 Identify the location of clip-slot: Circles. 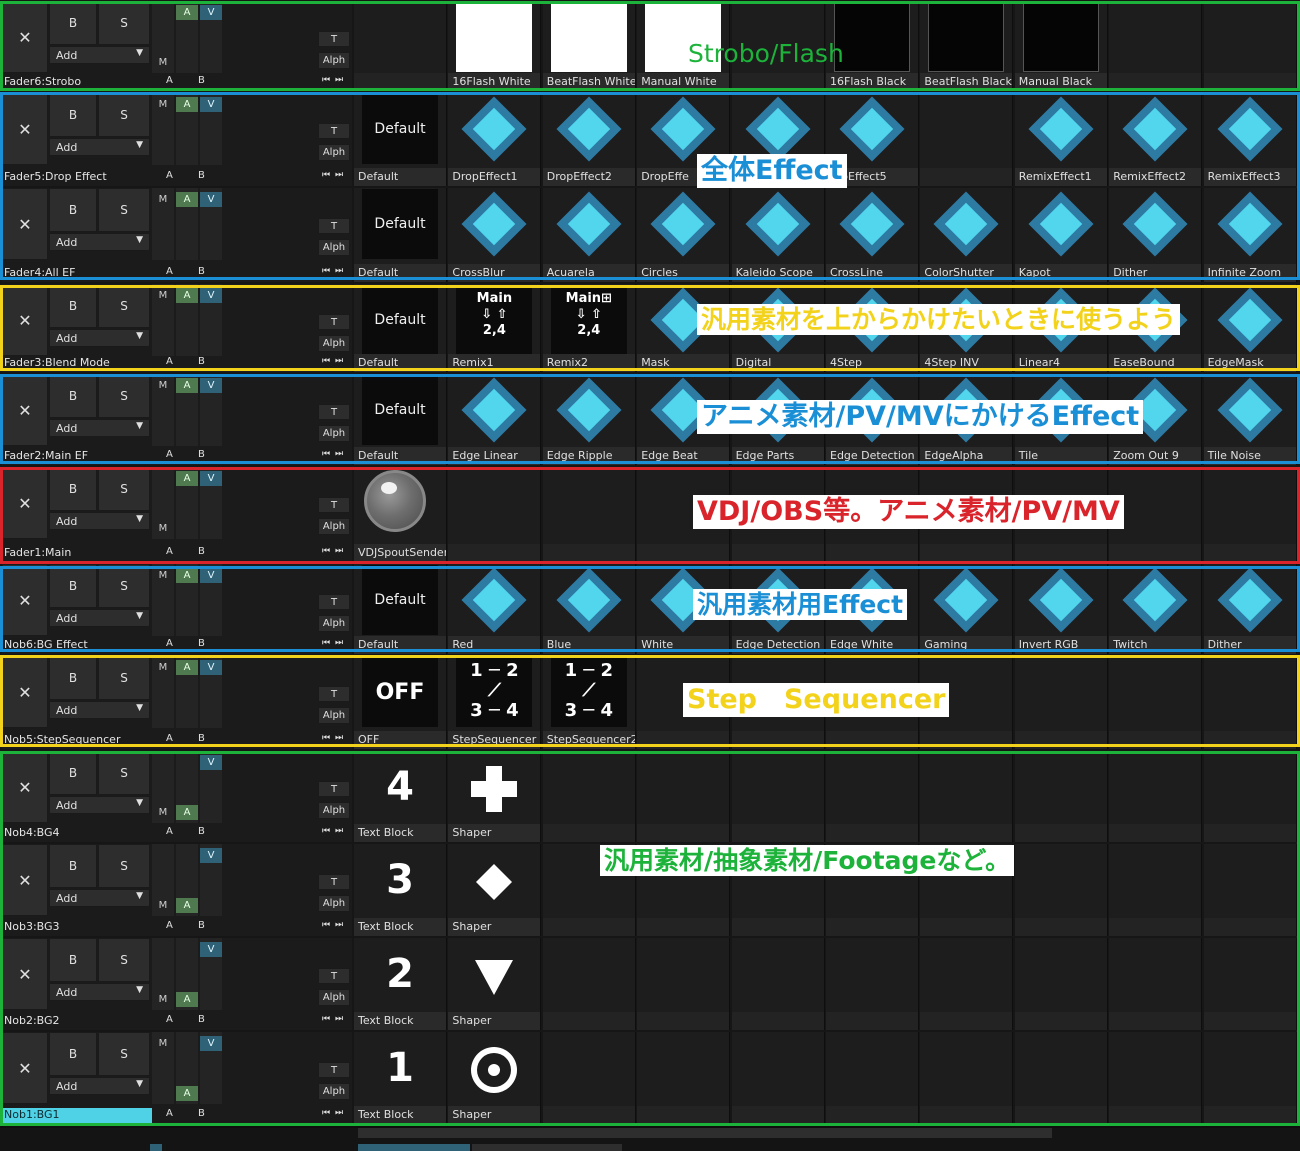
(684, 235).